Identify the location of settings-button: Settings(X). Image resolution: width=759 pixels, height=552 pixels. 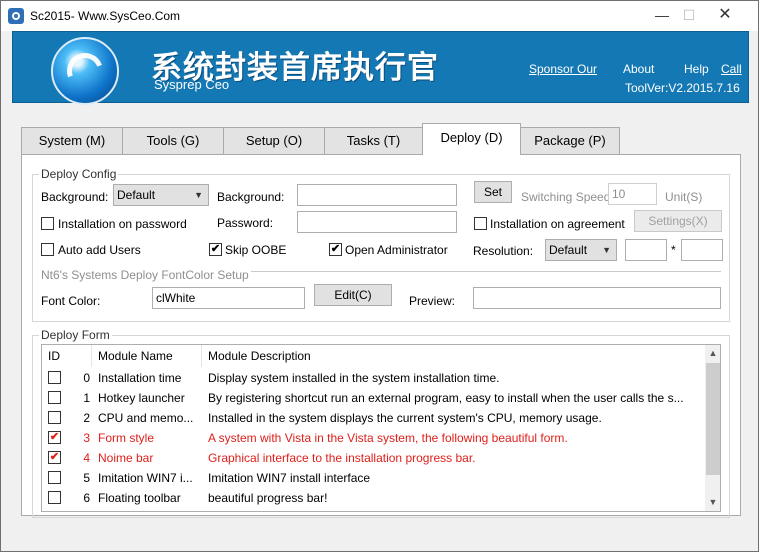
(678, 221).